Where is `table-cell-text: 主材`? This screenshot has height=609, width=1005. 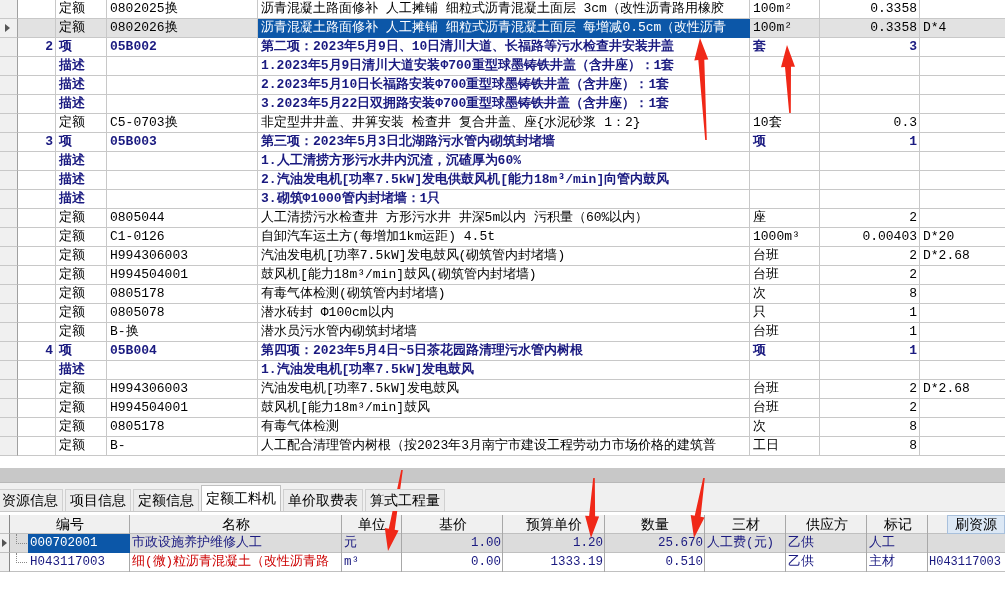 table-cell-text: 主材 is located at coordinates (882, 562).